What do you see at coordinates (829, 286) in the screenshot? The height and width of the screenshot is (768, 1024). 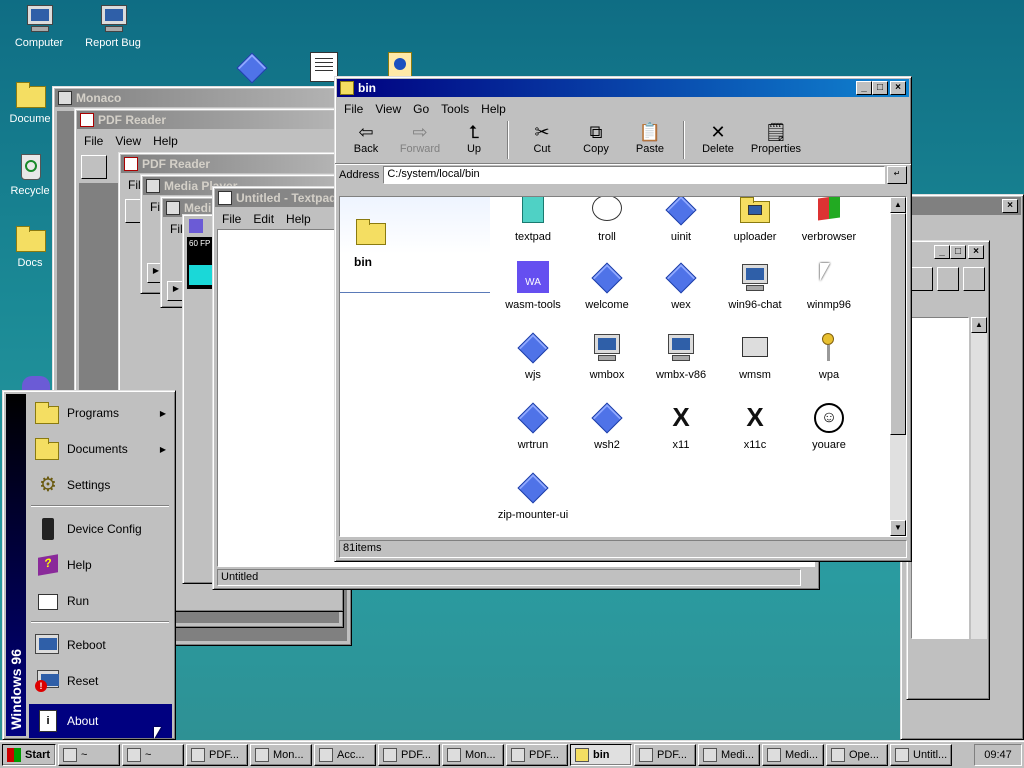 I see `file-item-winmp96: winmp96` at bounding box center [829, 286].